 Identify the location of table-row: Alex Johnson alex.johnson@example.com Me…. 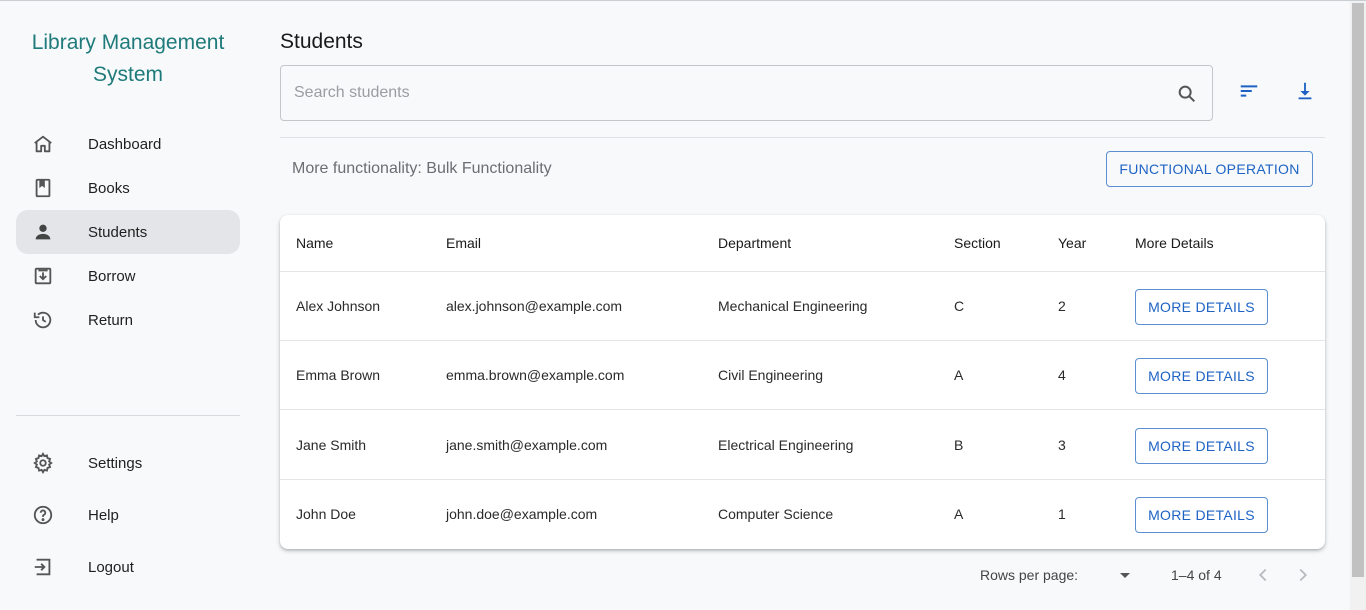
(802, 306).